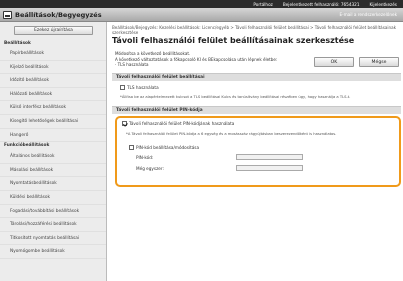 Image resolution: width=403 pixels, height=281 pixels. I want to click on ok-button: OK, so click(334, 62).